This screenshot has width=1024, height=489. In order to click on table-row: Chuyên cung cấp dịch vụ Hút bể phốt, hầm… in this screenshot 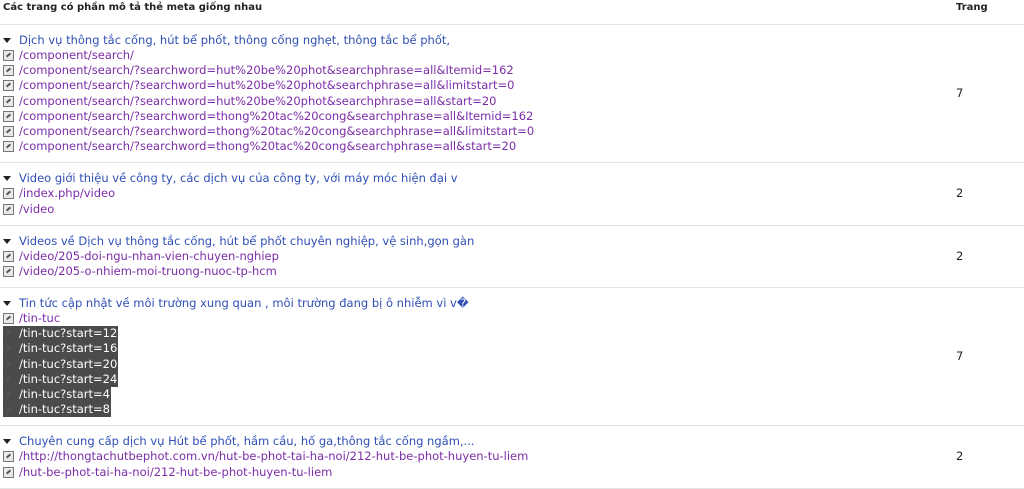, I will do `click(512, 457)`.